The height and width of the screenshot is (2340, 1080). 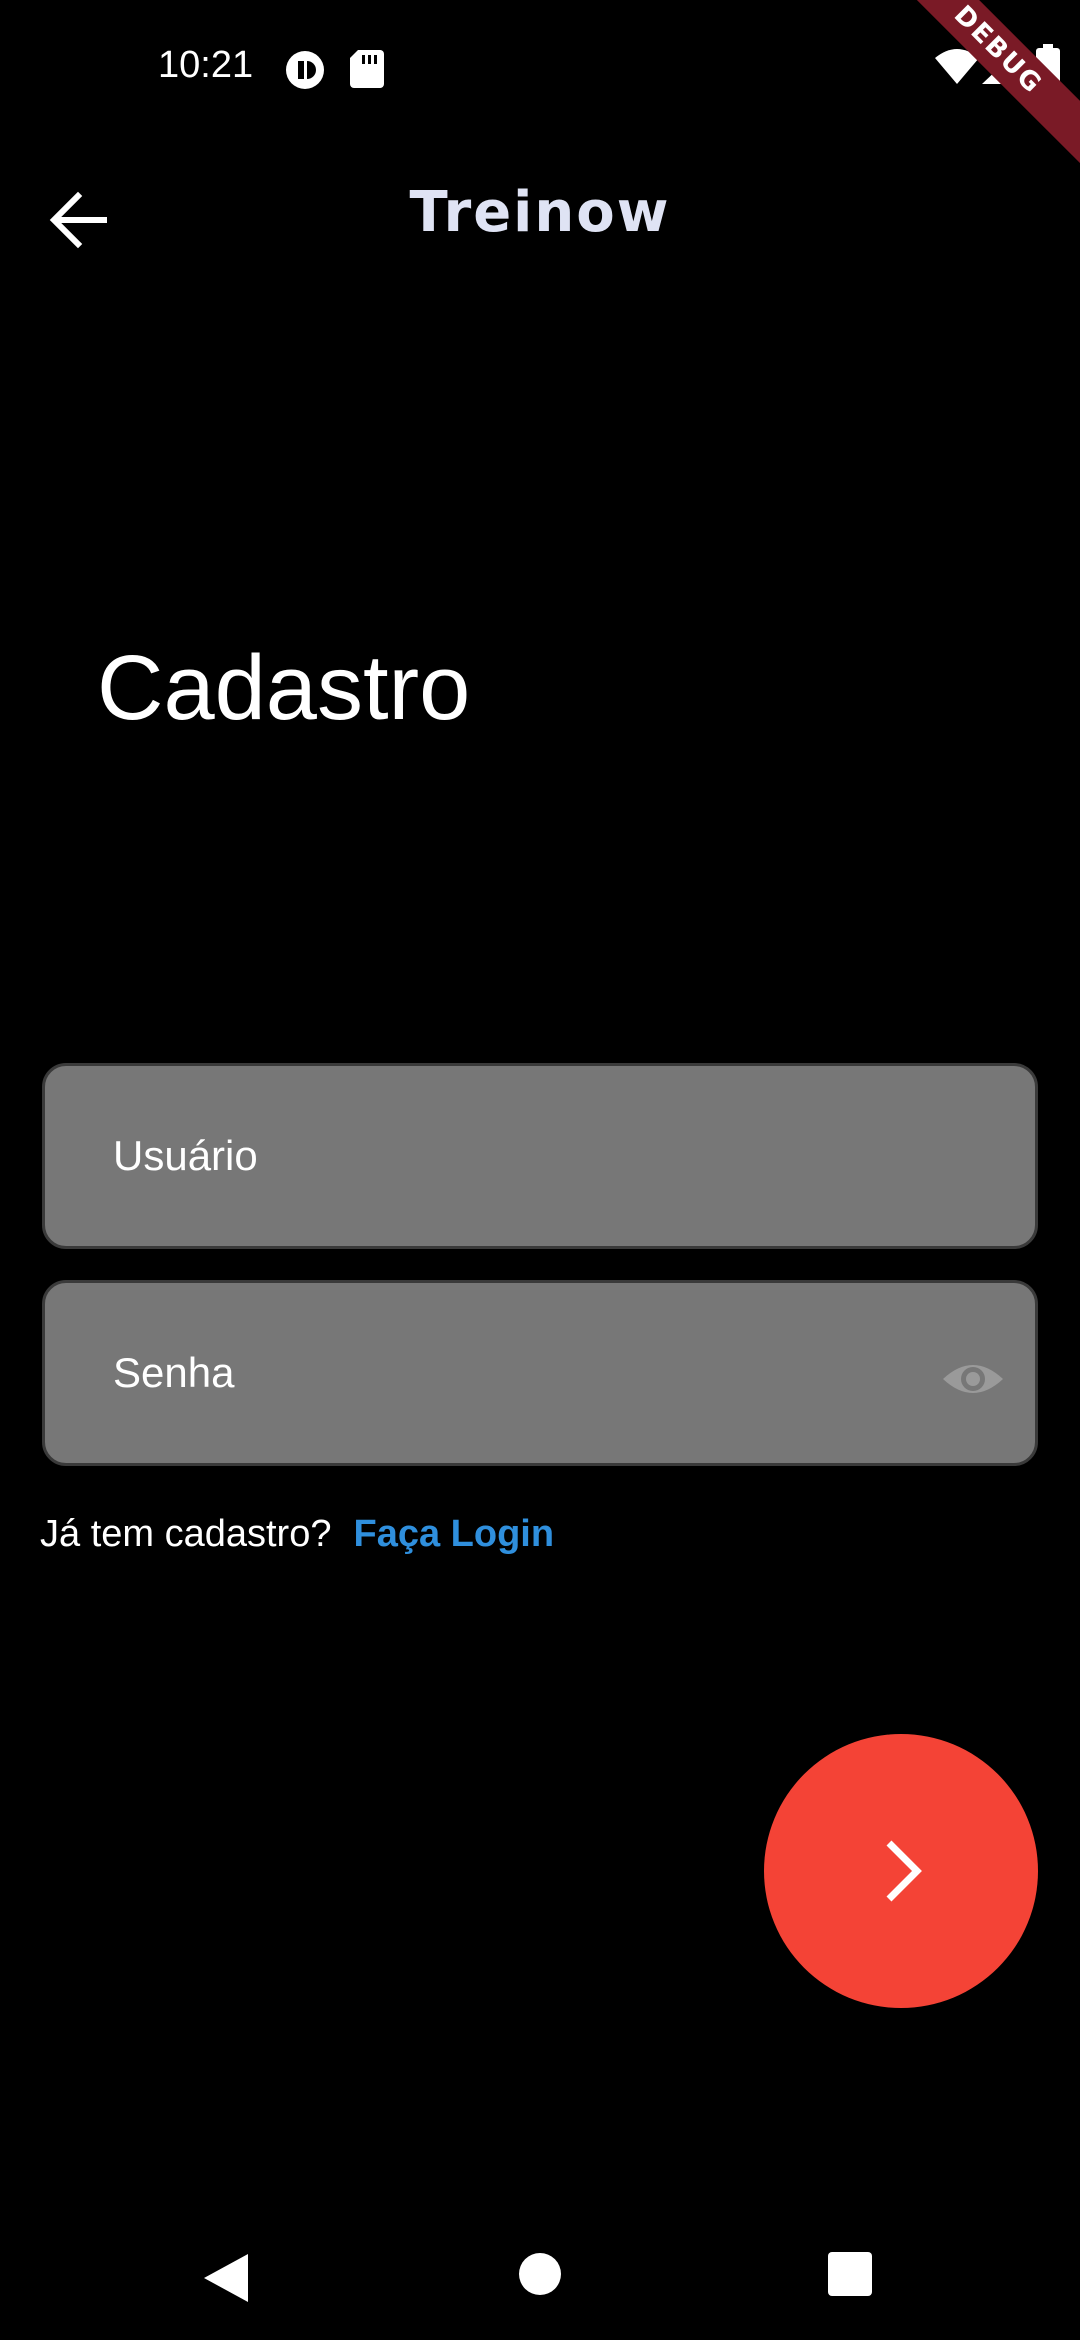 What do you see at coordinates (206, 65) in the screenshot?
I see `status-time: 10:21` at bounding box center [206, 65].